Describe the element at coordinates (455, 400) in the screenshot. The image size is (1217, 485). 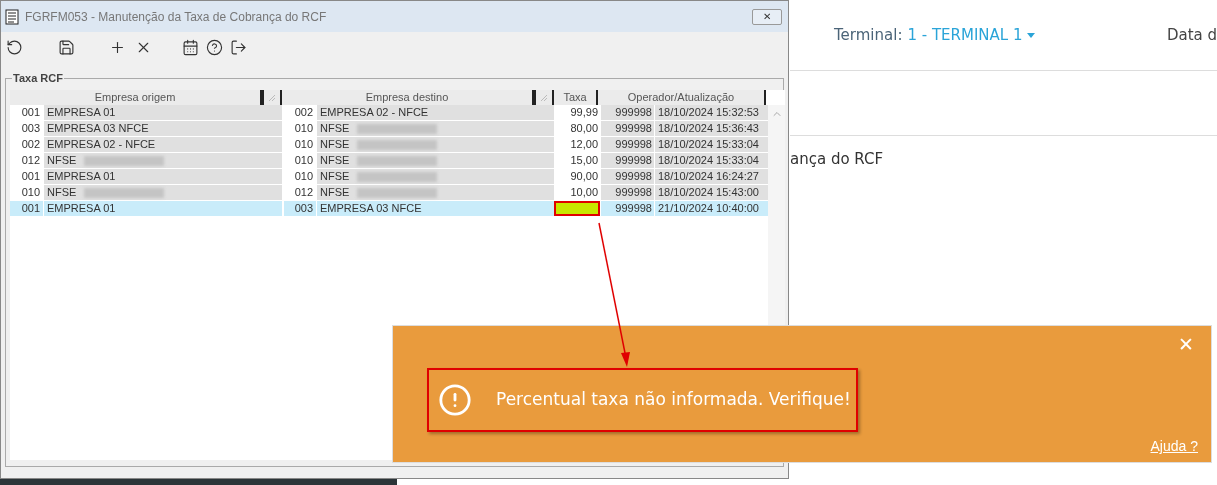
I see `alert-icon` at that location.